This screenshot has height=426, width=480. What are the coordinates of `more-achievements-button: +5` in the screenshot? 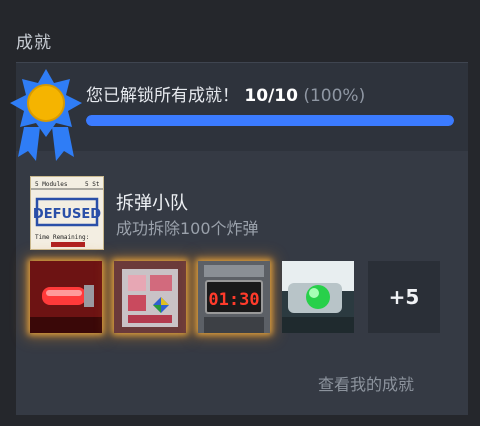 It's located at (404, 297).